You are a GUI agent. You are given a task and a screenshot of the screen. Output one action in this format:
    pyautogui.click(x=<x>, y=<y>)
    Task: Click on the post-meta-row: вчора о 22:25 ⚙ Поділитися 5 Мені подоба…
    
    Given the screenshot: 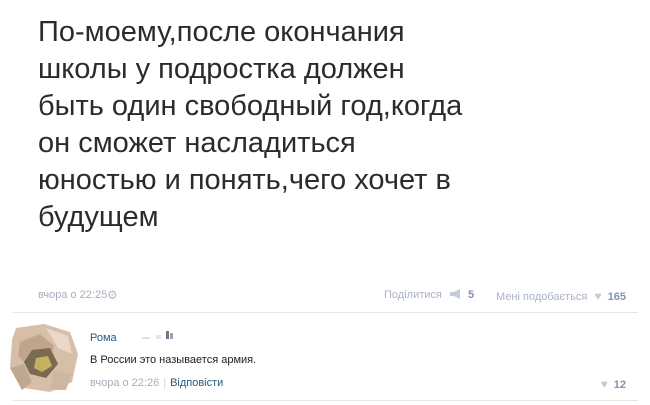 What is the action you would take?
    pyautogui.click(x=332, y=296)
    